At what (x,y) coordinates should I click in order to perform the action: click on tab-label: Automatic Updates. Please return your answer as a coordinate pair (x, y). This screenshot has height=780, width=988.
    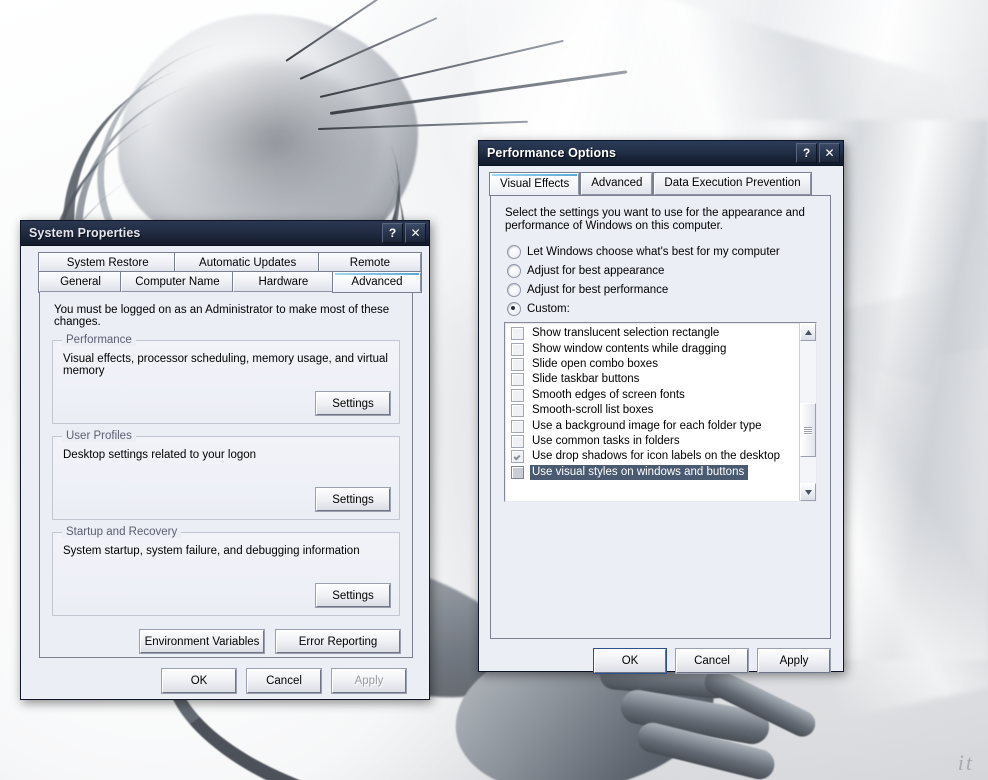
    Looking at the image, I should click on (248, 263).